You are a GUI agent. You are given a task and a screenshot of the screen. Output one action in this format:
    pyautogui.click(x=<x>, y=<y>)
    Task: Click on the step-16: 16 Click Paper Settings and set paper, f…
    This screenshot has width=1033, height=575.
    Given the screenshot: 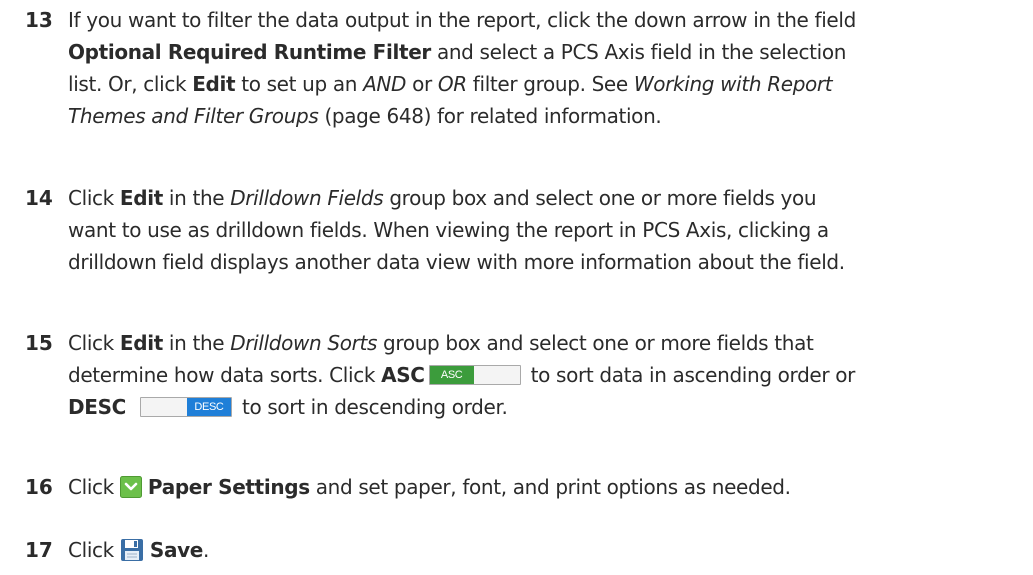 What is the action you would take?
    pyautogui.click(x=516, y=487)
    